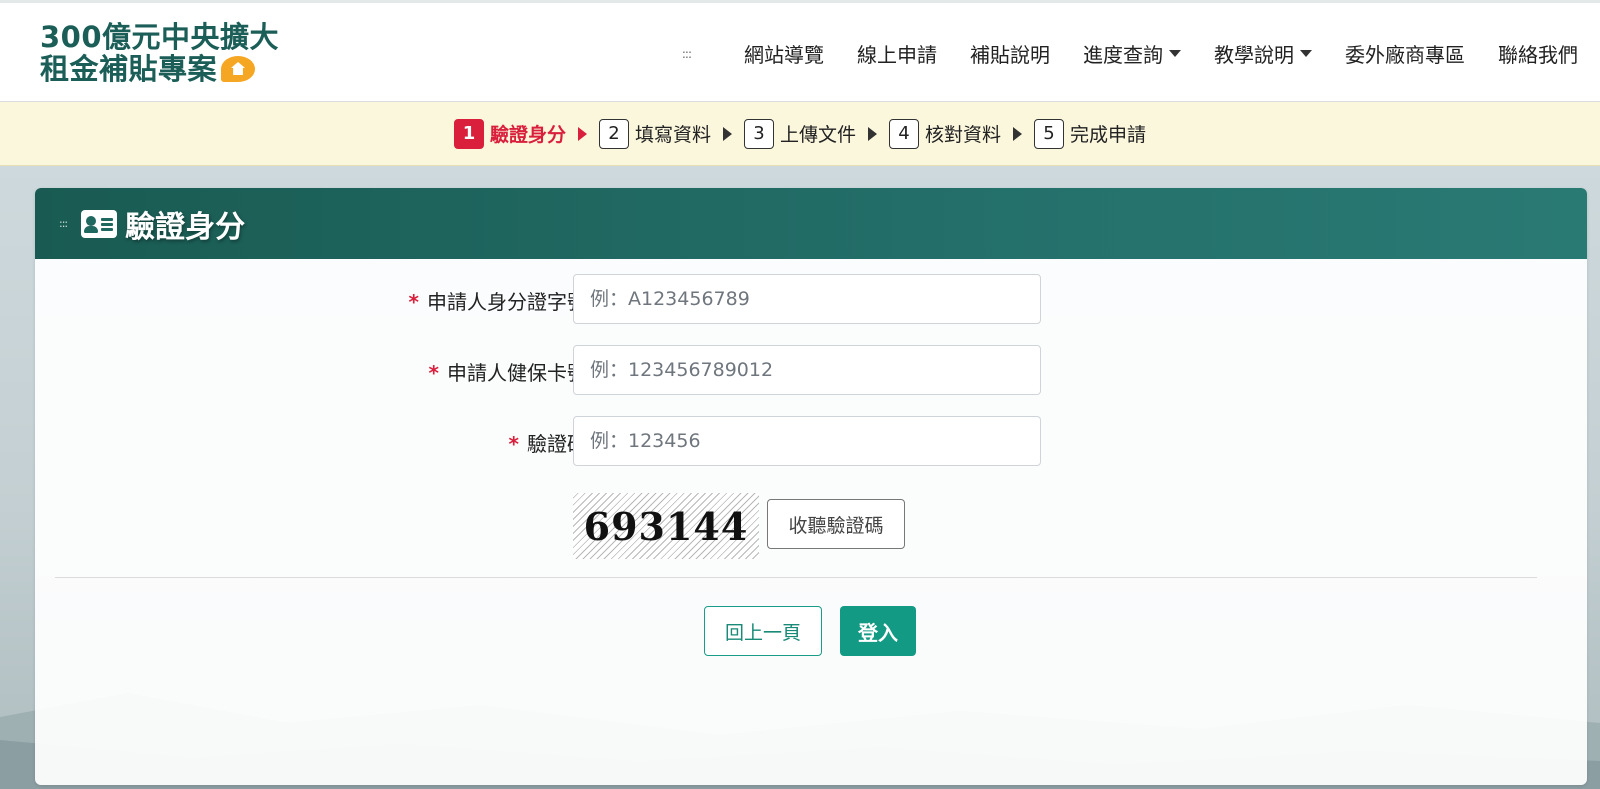 The height and width of the screenshot is (789, 1600). Describe the element at coordinates (817, 135) in the screenshot. I see `step-label: 上傳文件` at that location.